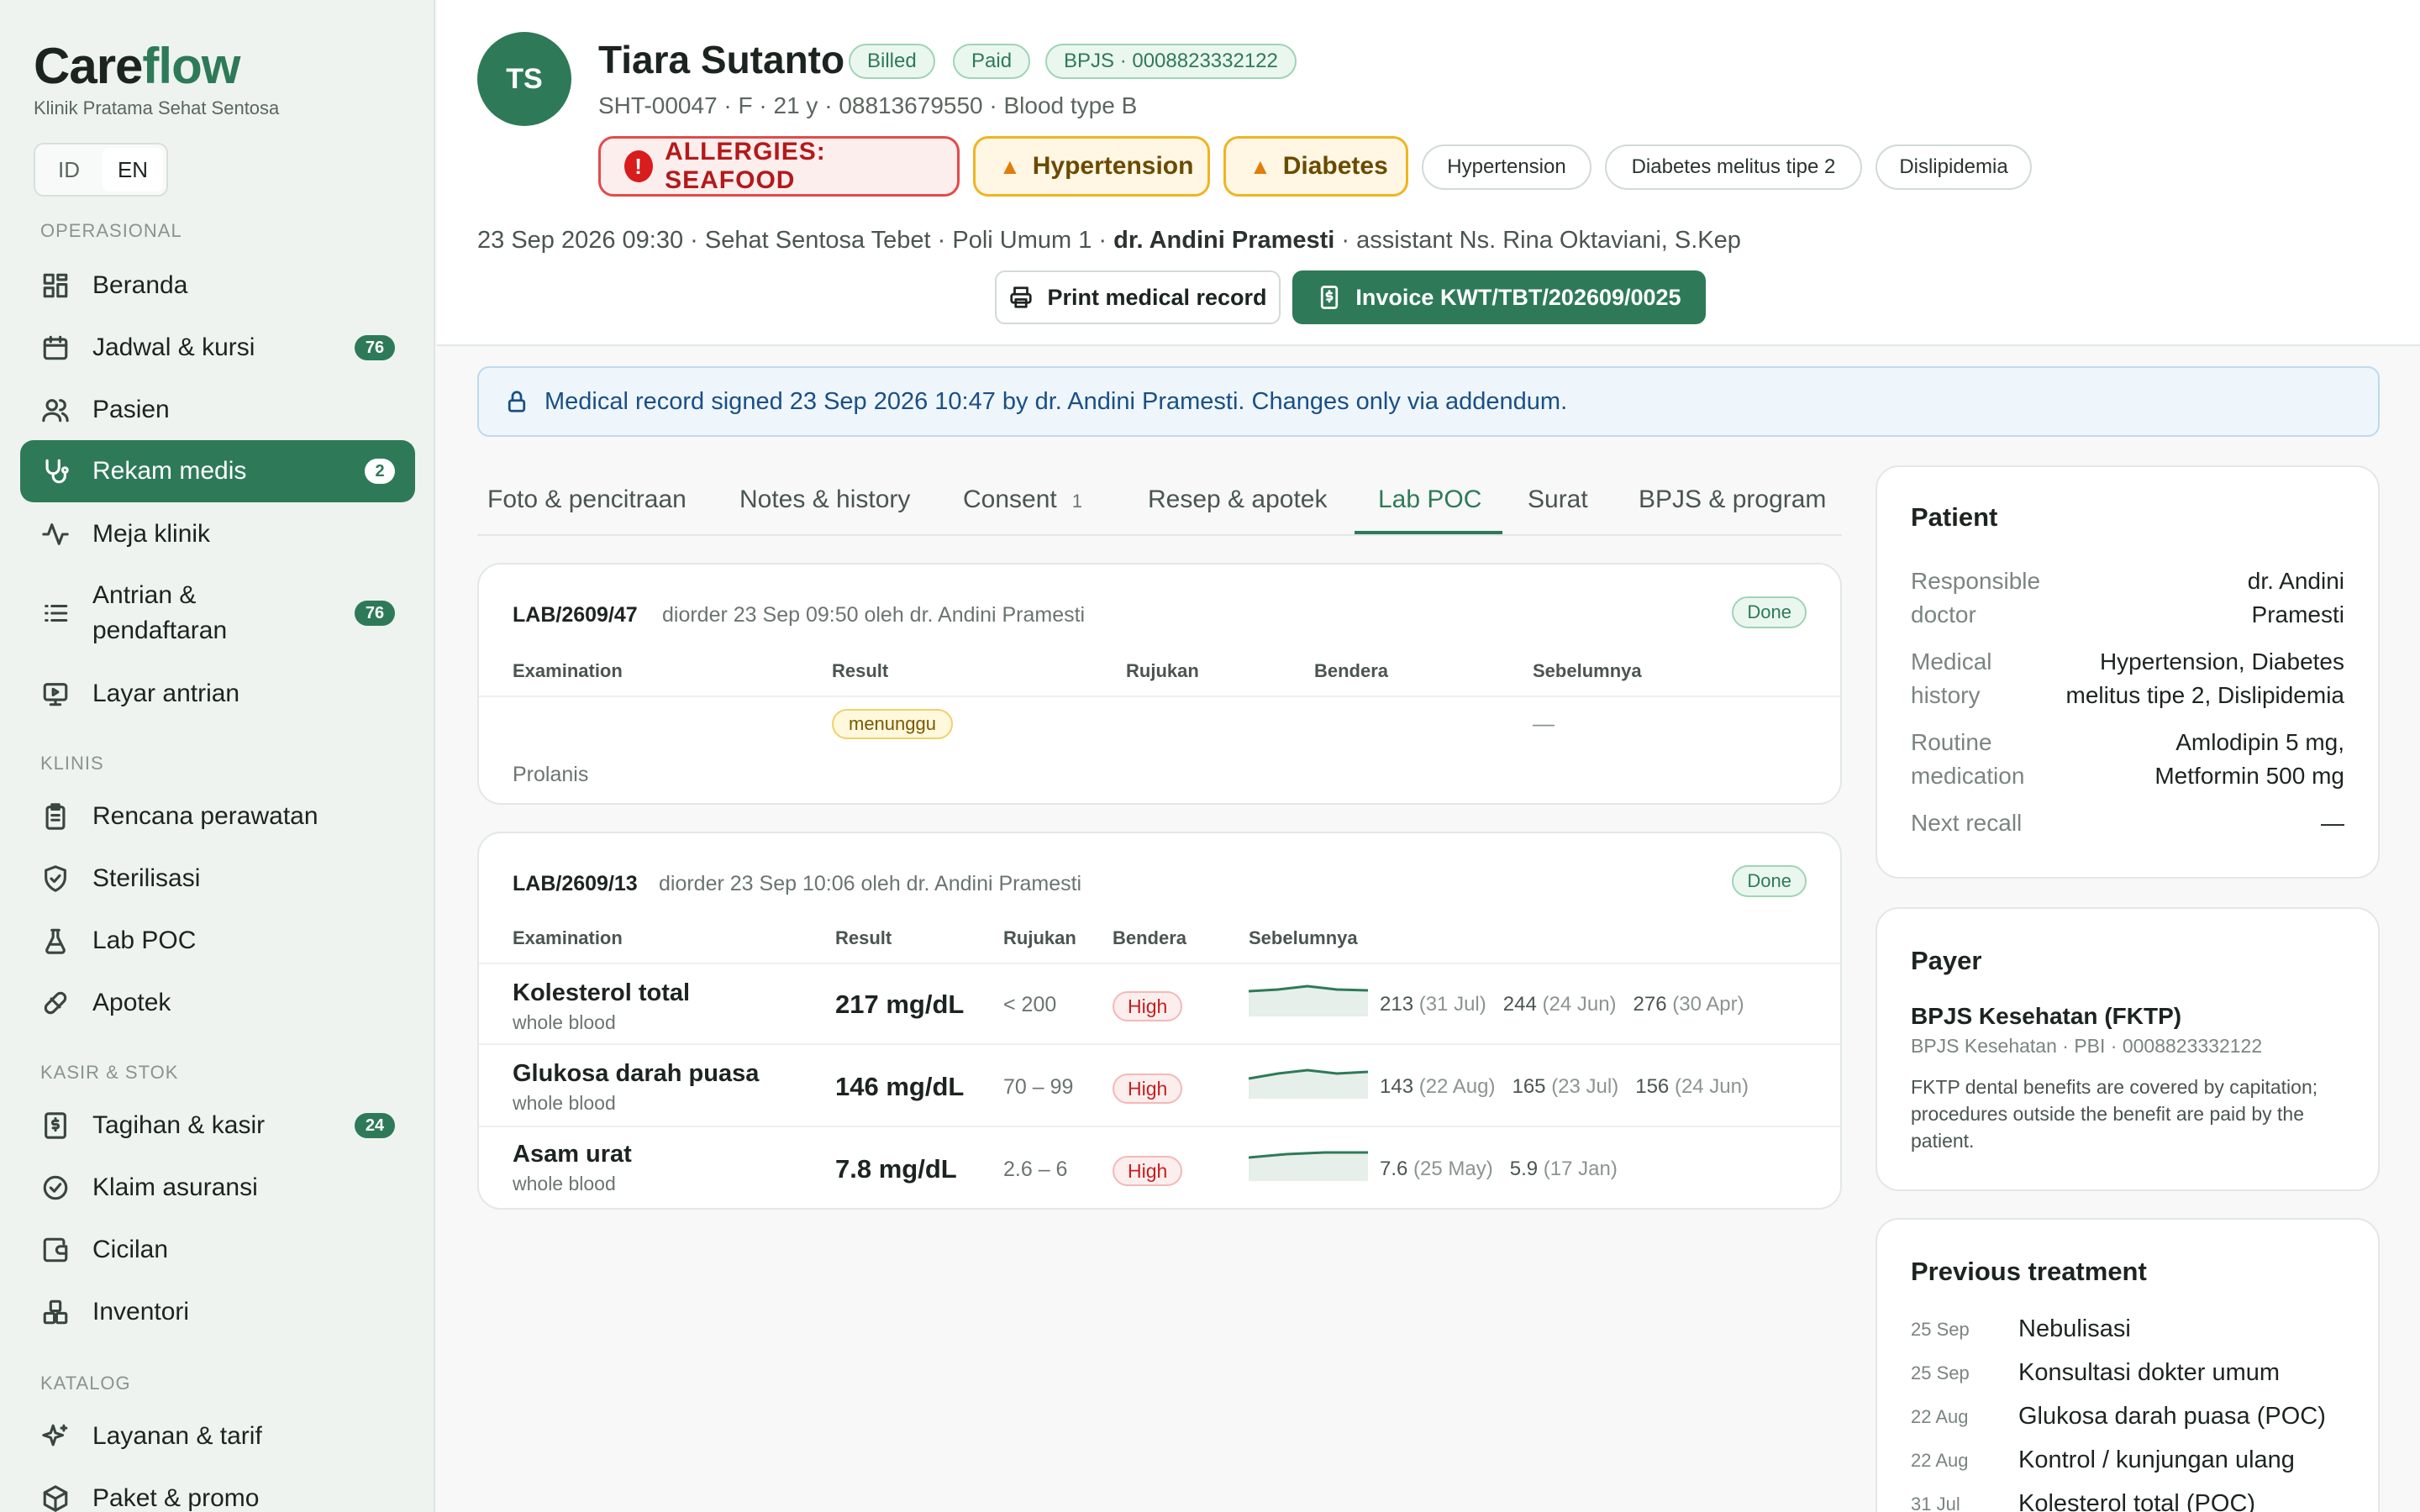 This screenshot has height=1512, width=2420. I want to click on sidebar-item-paket: Paket & promo, so click(218, 1493).